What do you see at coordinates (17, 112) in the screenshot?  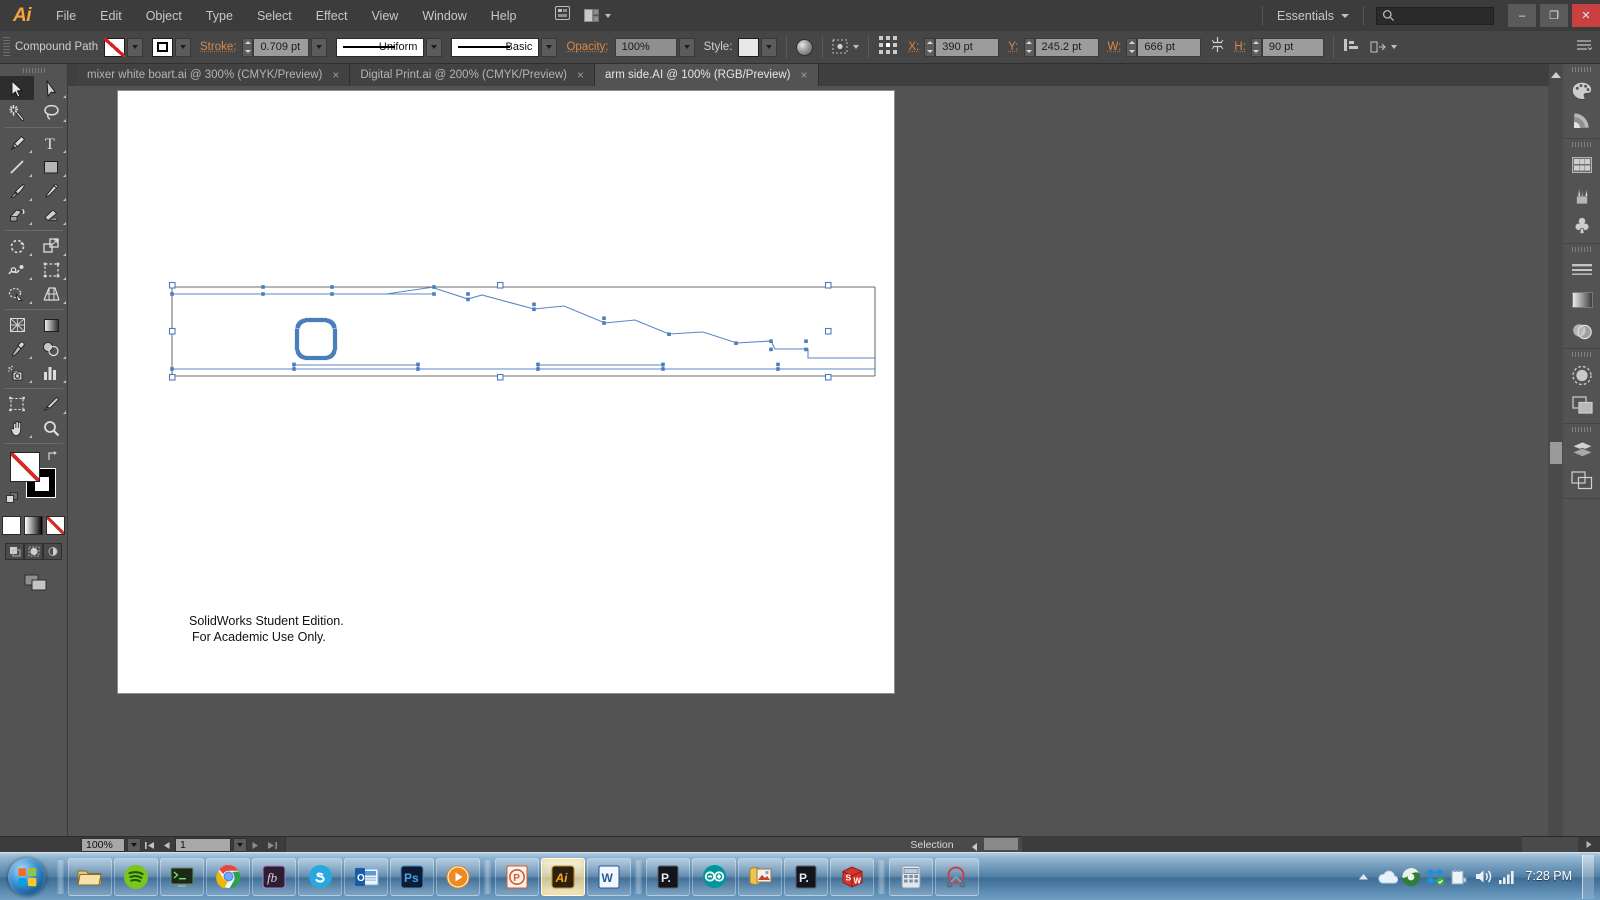 I see `magic-wand-tool` at bounding box center [17, 112].